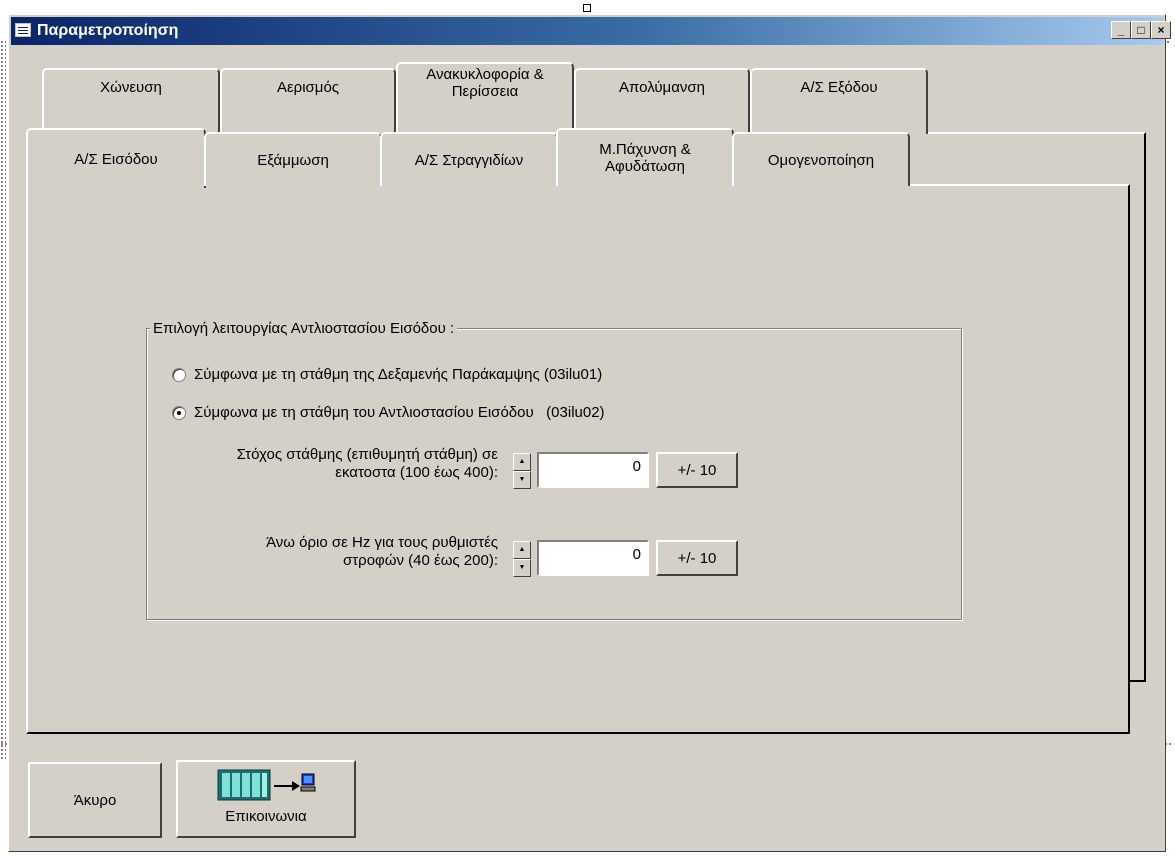 The height and width of the screenshot is (856, 1175). Describe the element at coordinates (308, 101) in the screenshot. I see `tab-aeration: Αερισμός` at that location.